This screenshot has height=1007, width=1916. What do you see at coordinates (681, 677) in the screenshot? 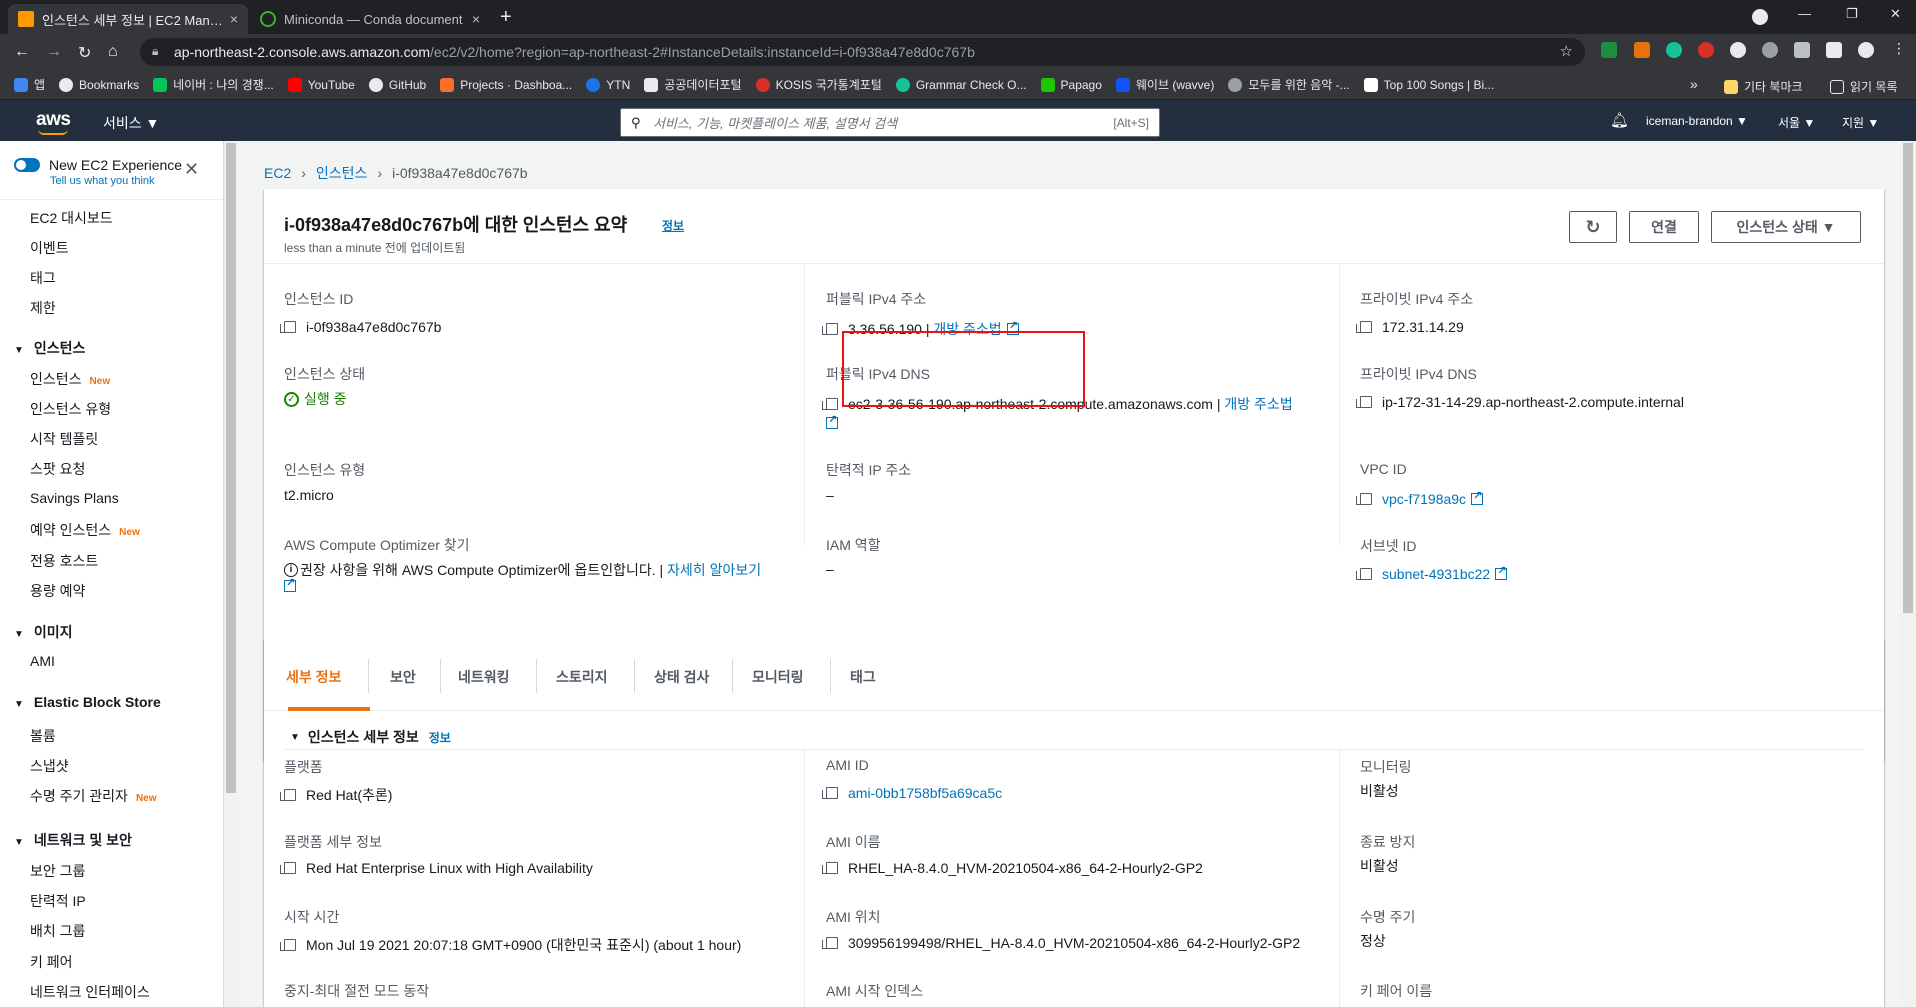
I see `tab-status-checks: 상태 검사` at bounding box center [681, 677].